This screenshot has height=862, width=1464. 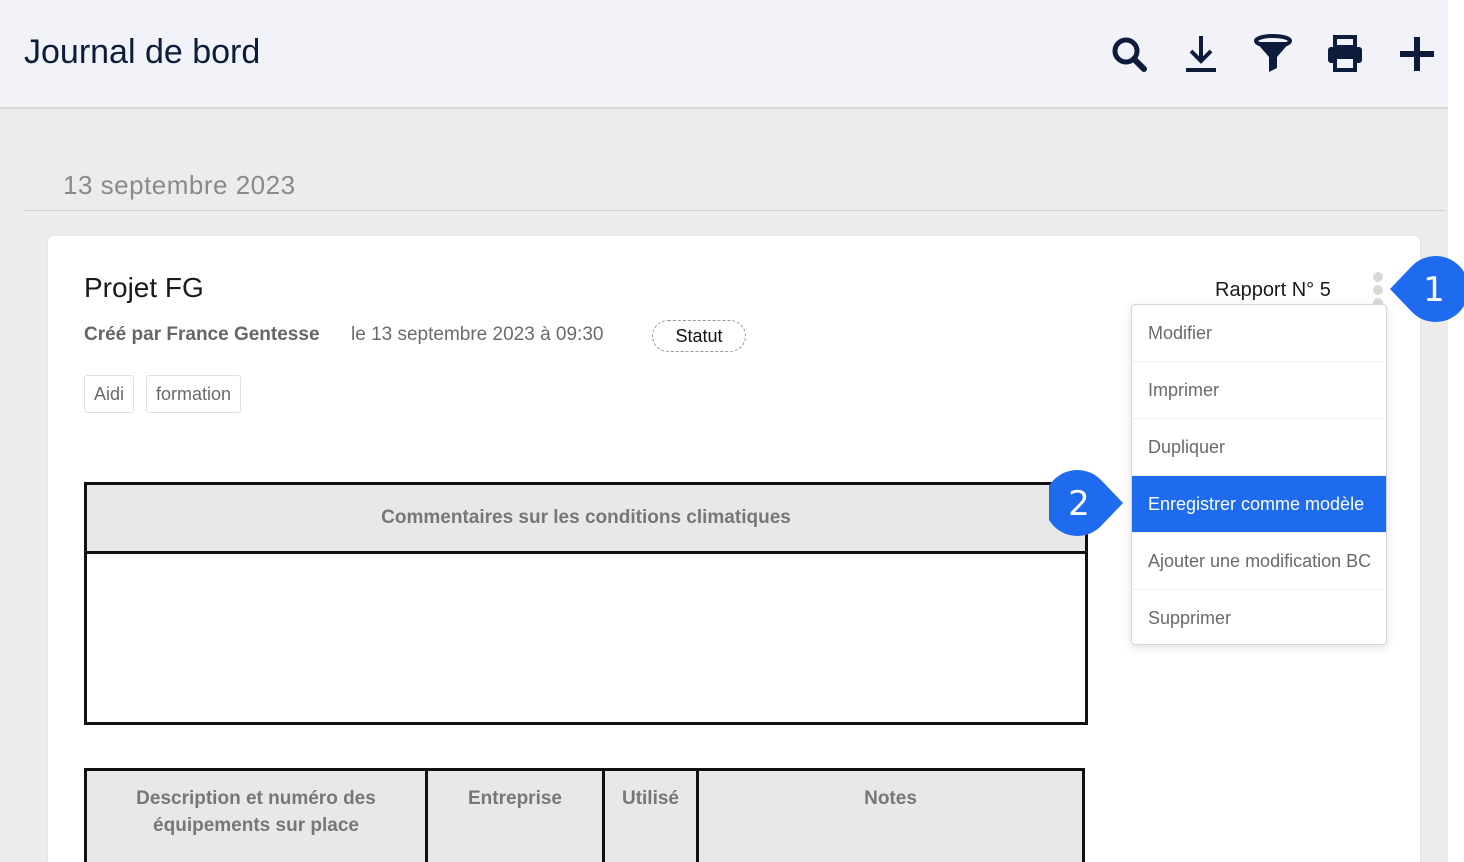 What do you see at coordinates (1259, 447) in the screenshot?
I see `menu-item-dupliquer: Dupliquer` at bounding box center [1259, 447].